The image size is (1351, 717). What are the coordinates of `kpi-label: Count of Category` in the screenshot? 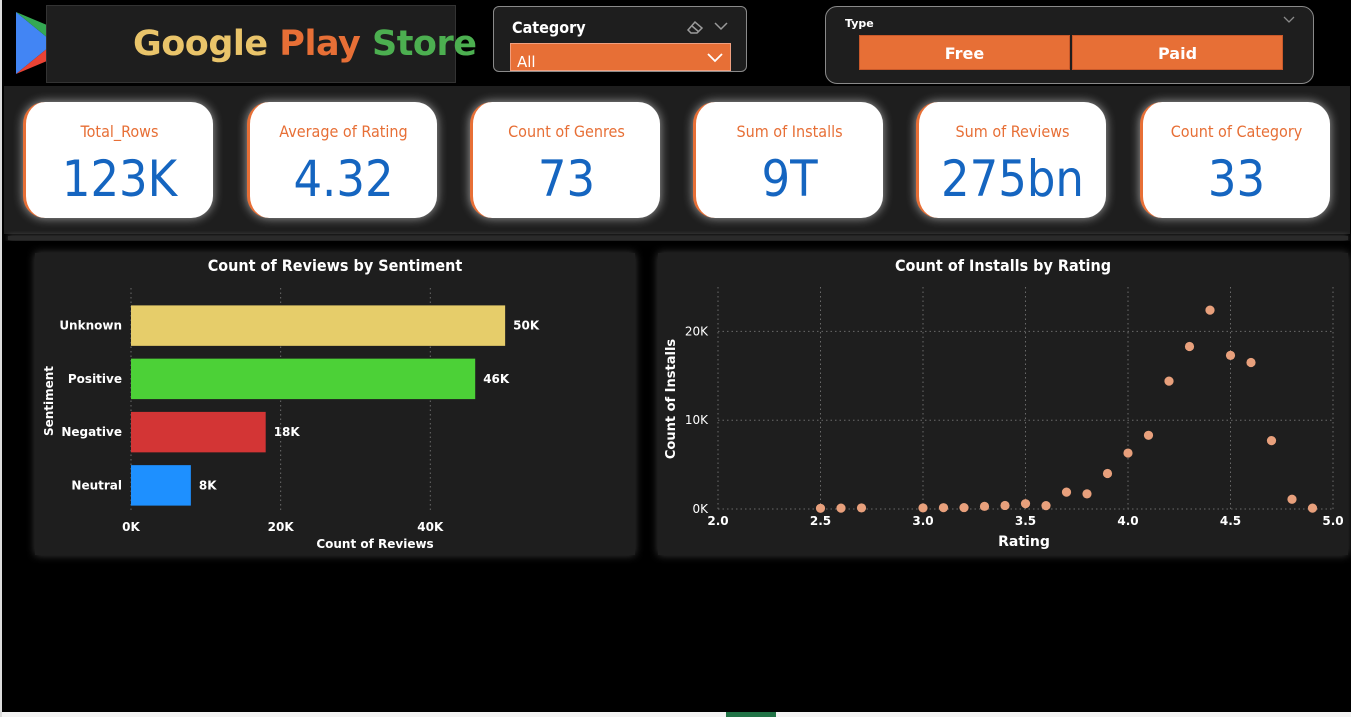 It's located at (1236, 131).